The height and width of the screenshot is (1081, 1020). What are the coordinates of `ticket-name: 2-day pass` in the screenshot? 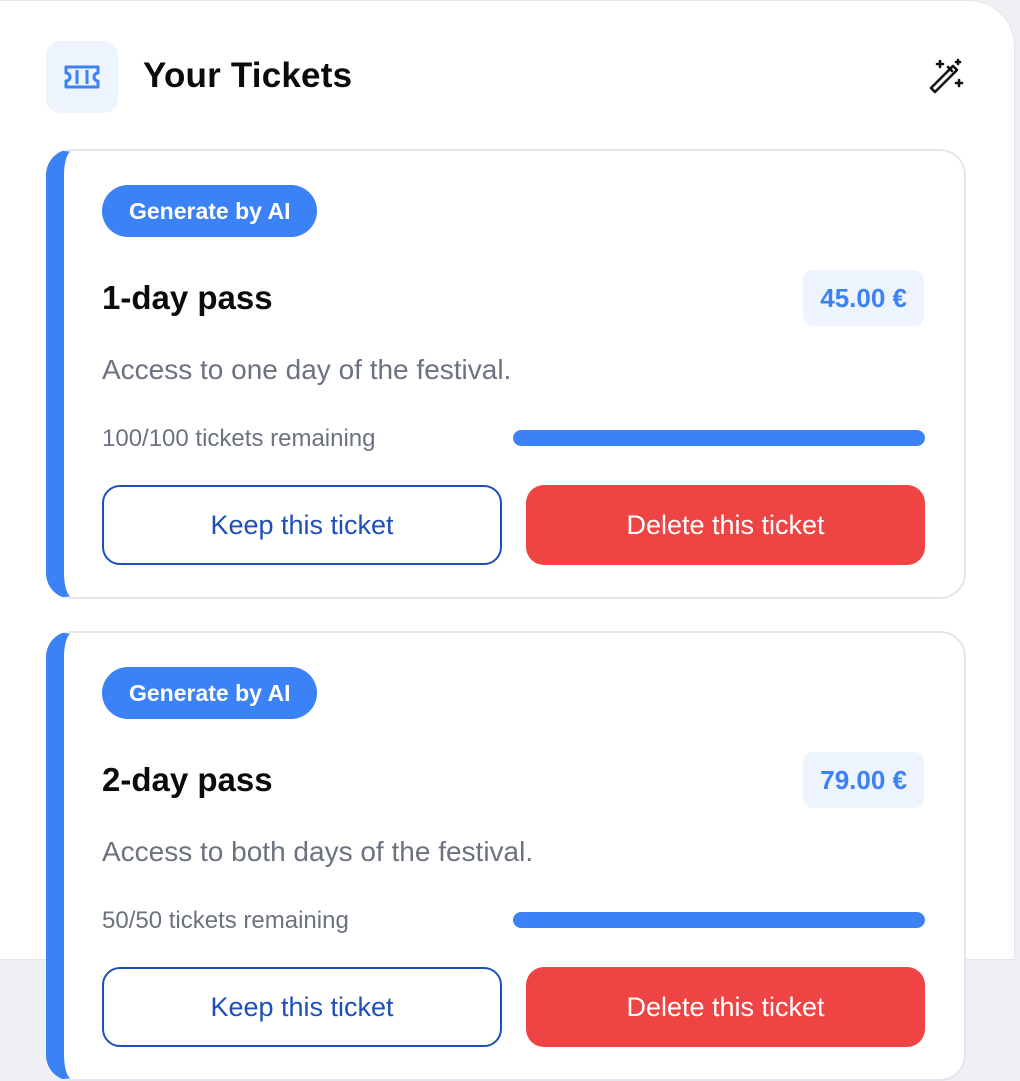 It's located at (187, 779).